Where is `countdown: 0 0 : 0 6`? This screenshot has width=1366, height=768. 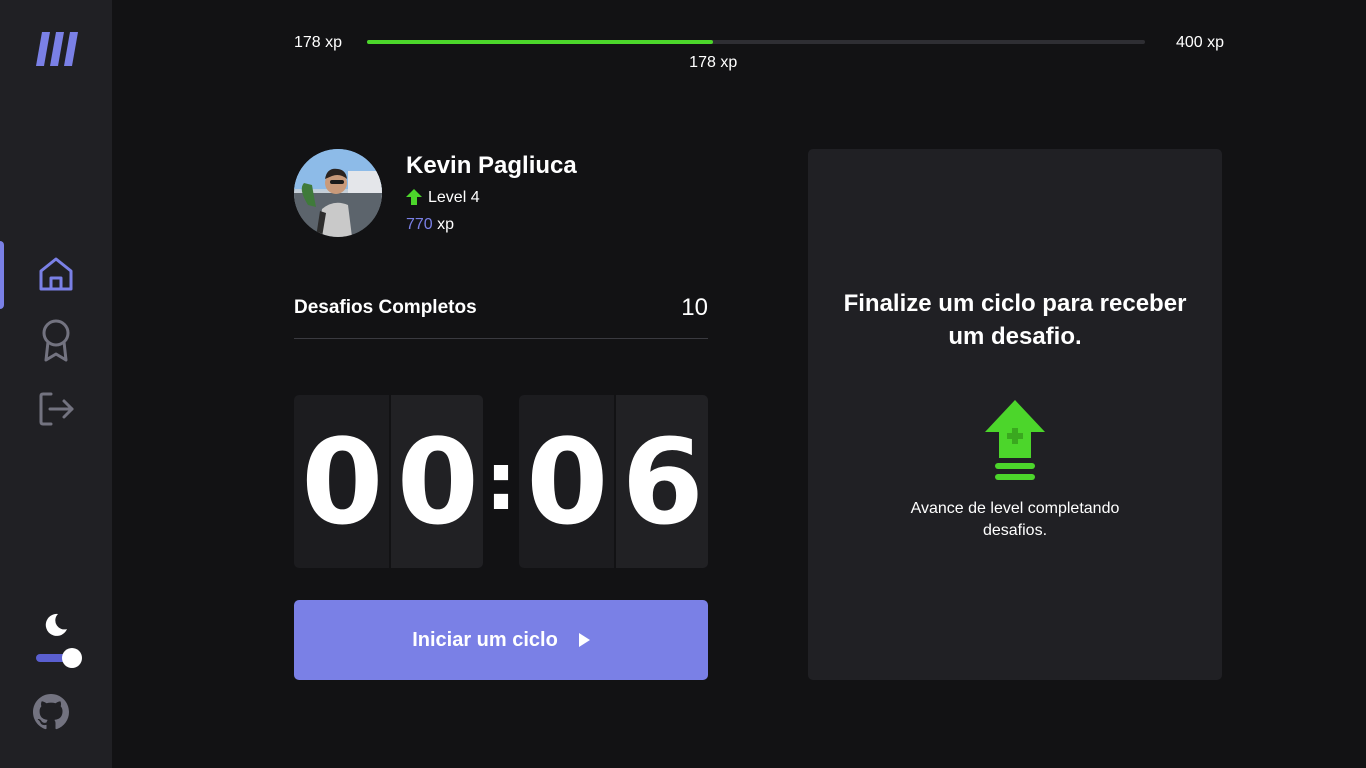
countdown: 0 0 : 0 6 is located at coordinates (501, 481).